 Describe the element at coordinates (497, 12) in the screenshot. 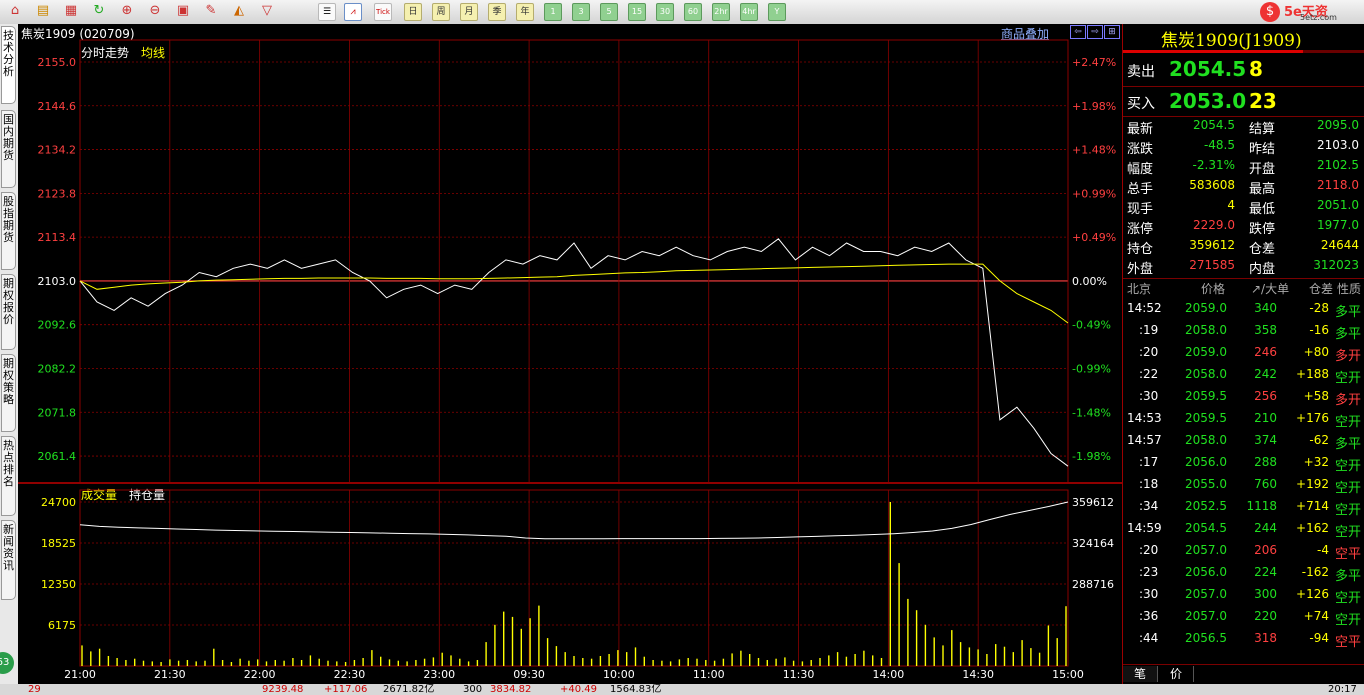

I see `period-button-3: 季` at that location.